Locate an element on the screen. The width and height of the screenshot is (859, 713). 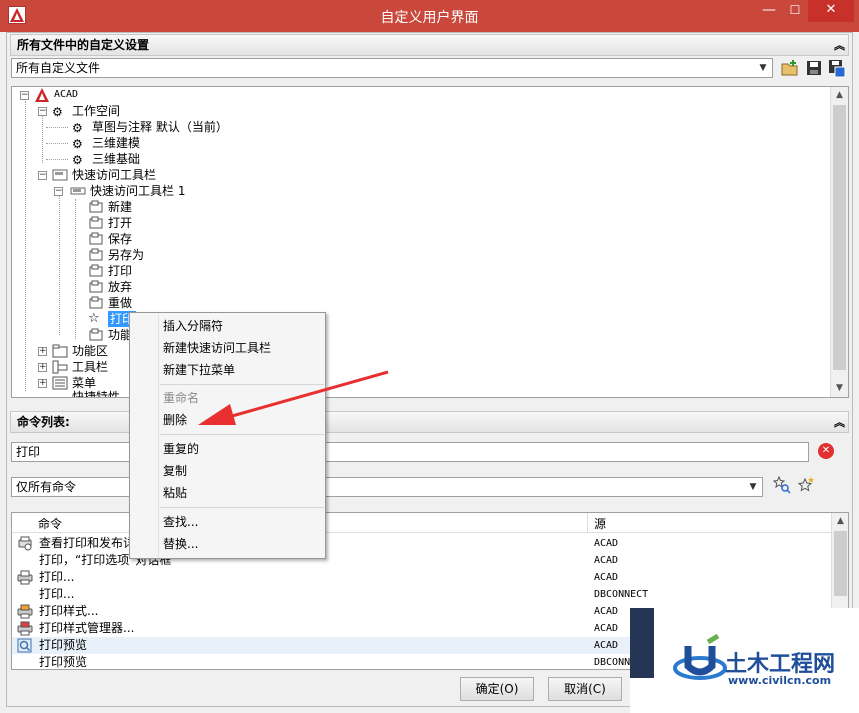
menu-item-paste: 粘贴 is located at coordinates (175, 493).